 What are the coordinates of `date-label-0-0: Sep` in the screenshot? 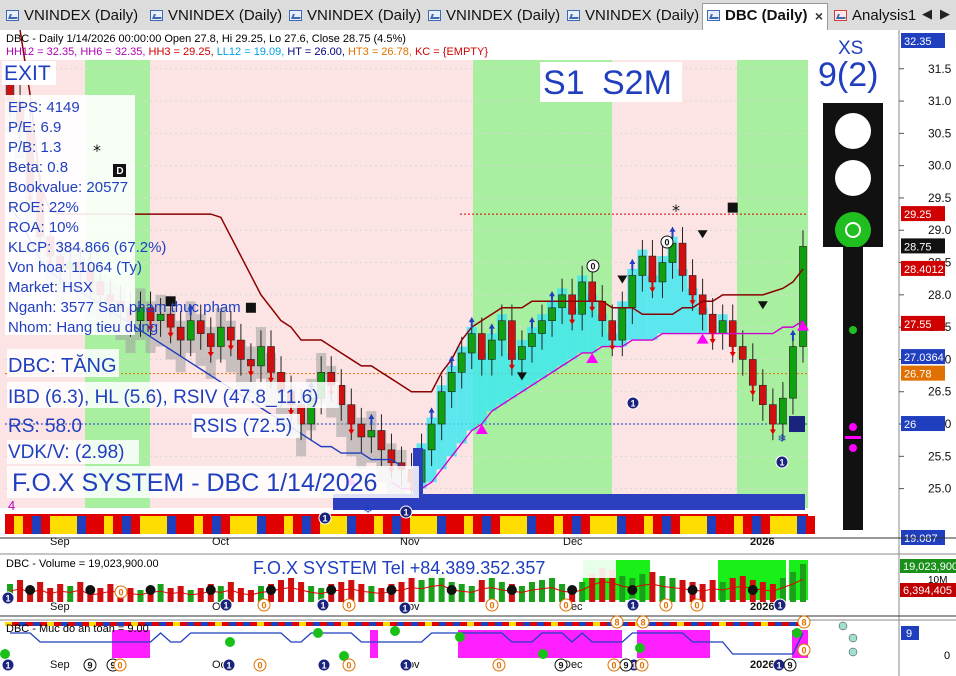 It's located at (60, 542).